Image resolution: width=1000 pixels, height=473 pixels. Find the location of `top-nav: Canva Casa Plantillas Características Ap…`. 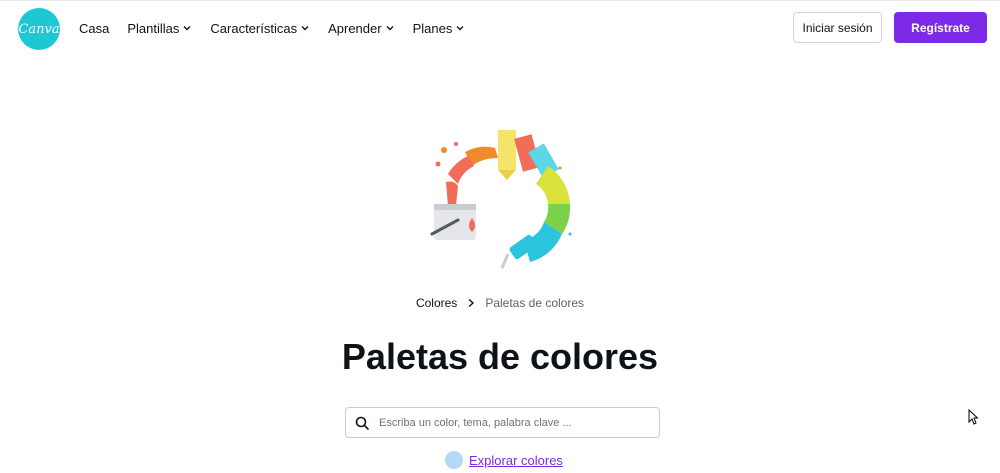

top-nav: Canva Casa Plantillas Características Ap… is located at coordinates (500, 28).